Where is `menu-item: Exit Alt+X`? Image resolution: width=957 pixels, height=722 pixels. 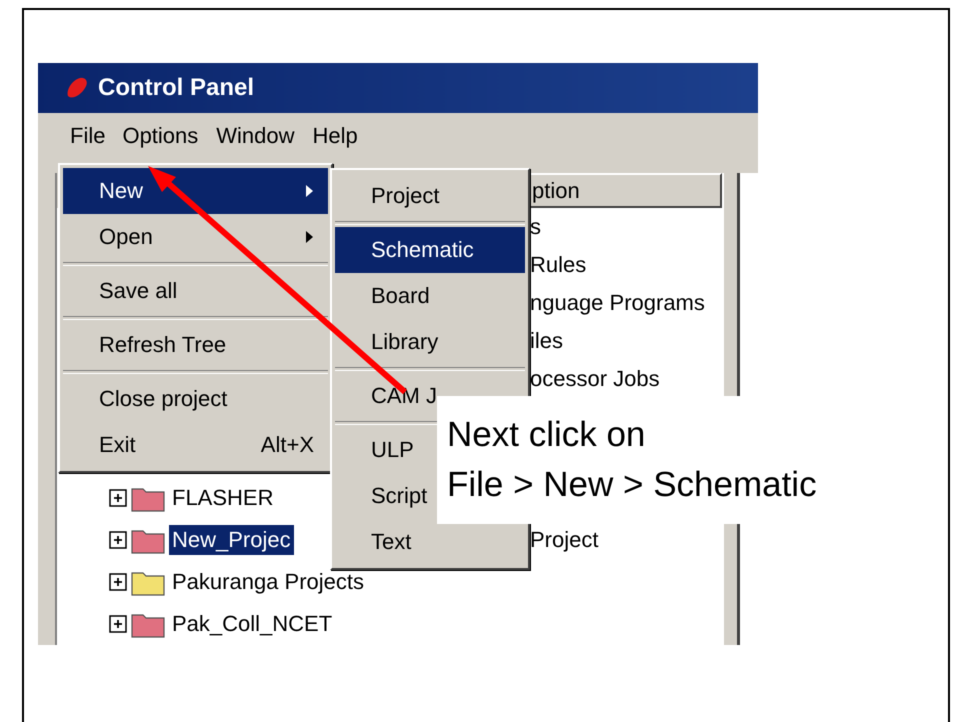 menu-item: Exit Alt+X is located at coordinates (195, 445).